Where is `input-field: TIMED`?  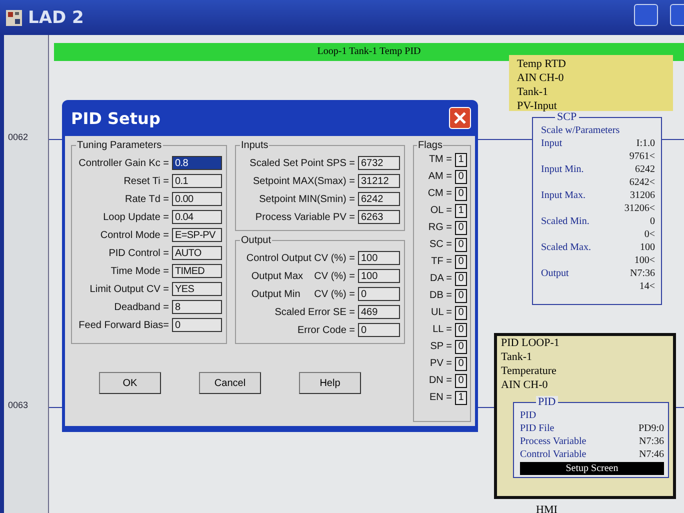
input-field: TIMED is located at coordinates (197, 271).